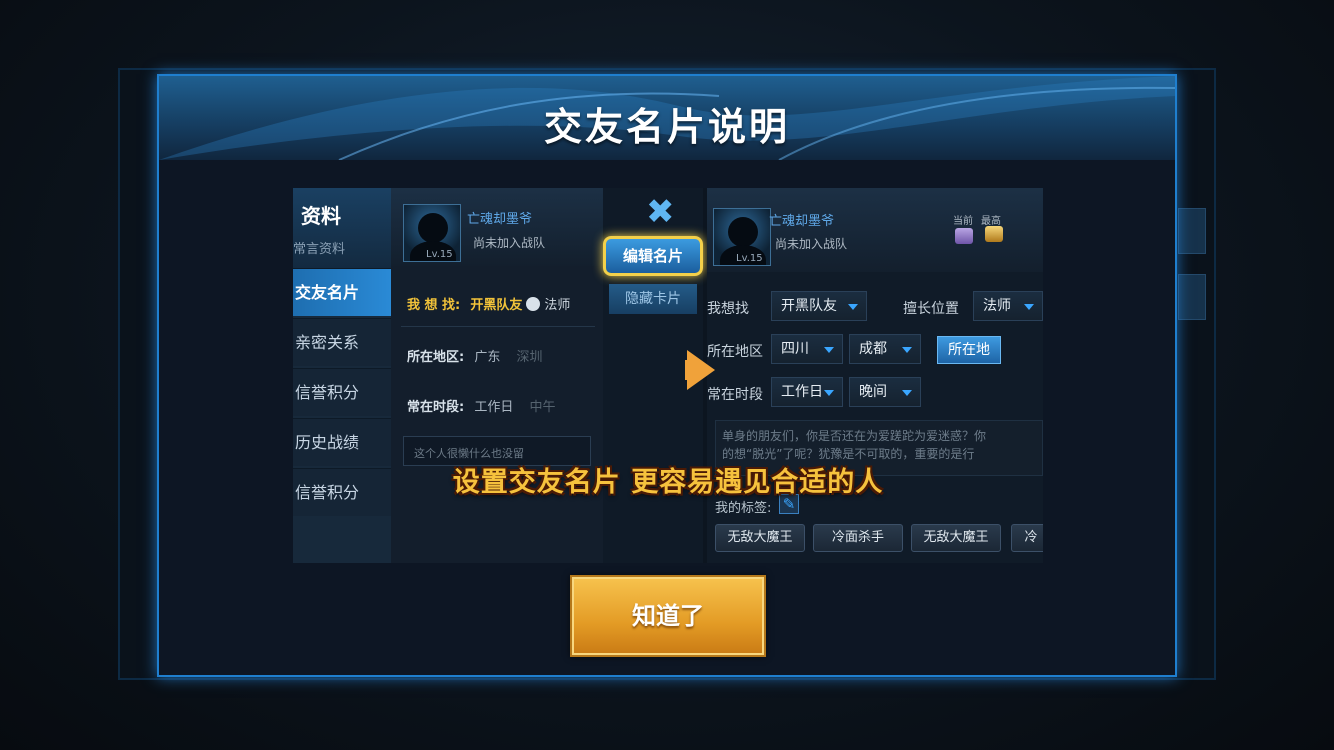 The height and width of the screenshot is (750, 1334). I want to click on left-sidebar: 资料 常言资料 交友名片 亲密关系 信誉积分 历史战绩 信誉积分, so click(342, 375).